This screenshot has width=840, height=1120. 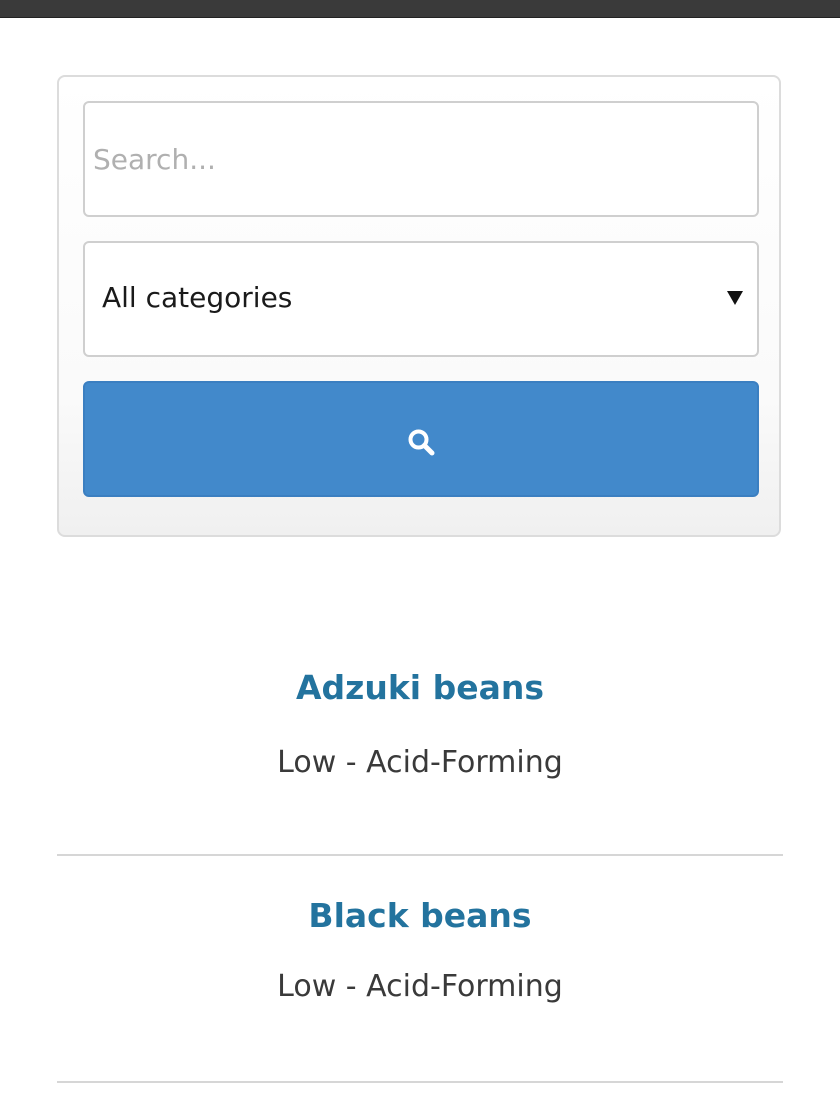 What do you see at coordinates (419, 915) in the screenshot?
I see `result-title-link: Black beans` at bounding box center [419, 915].